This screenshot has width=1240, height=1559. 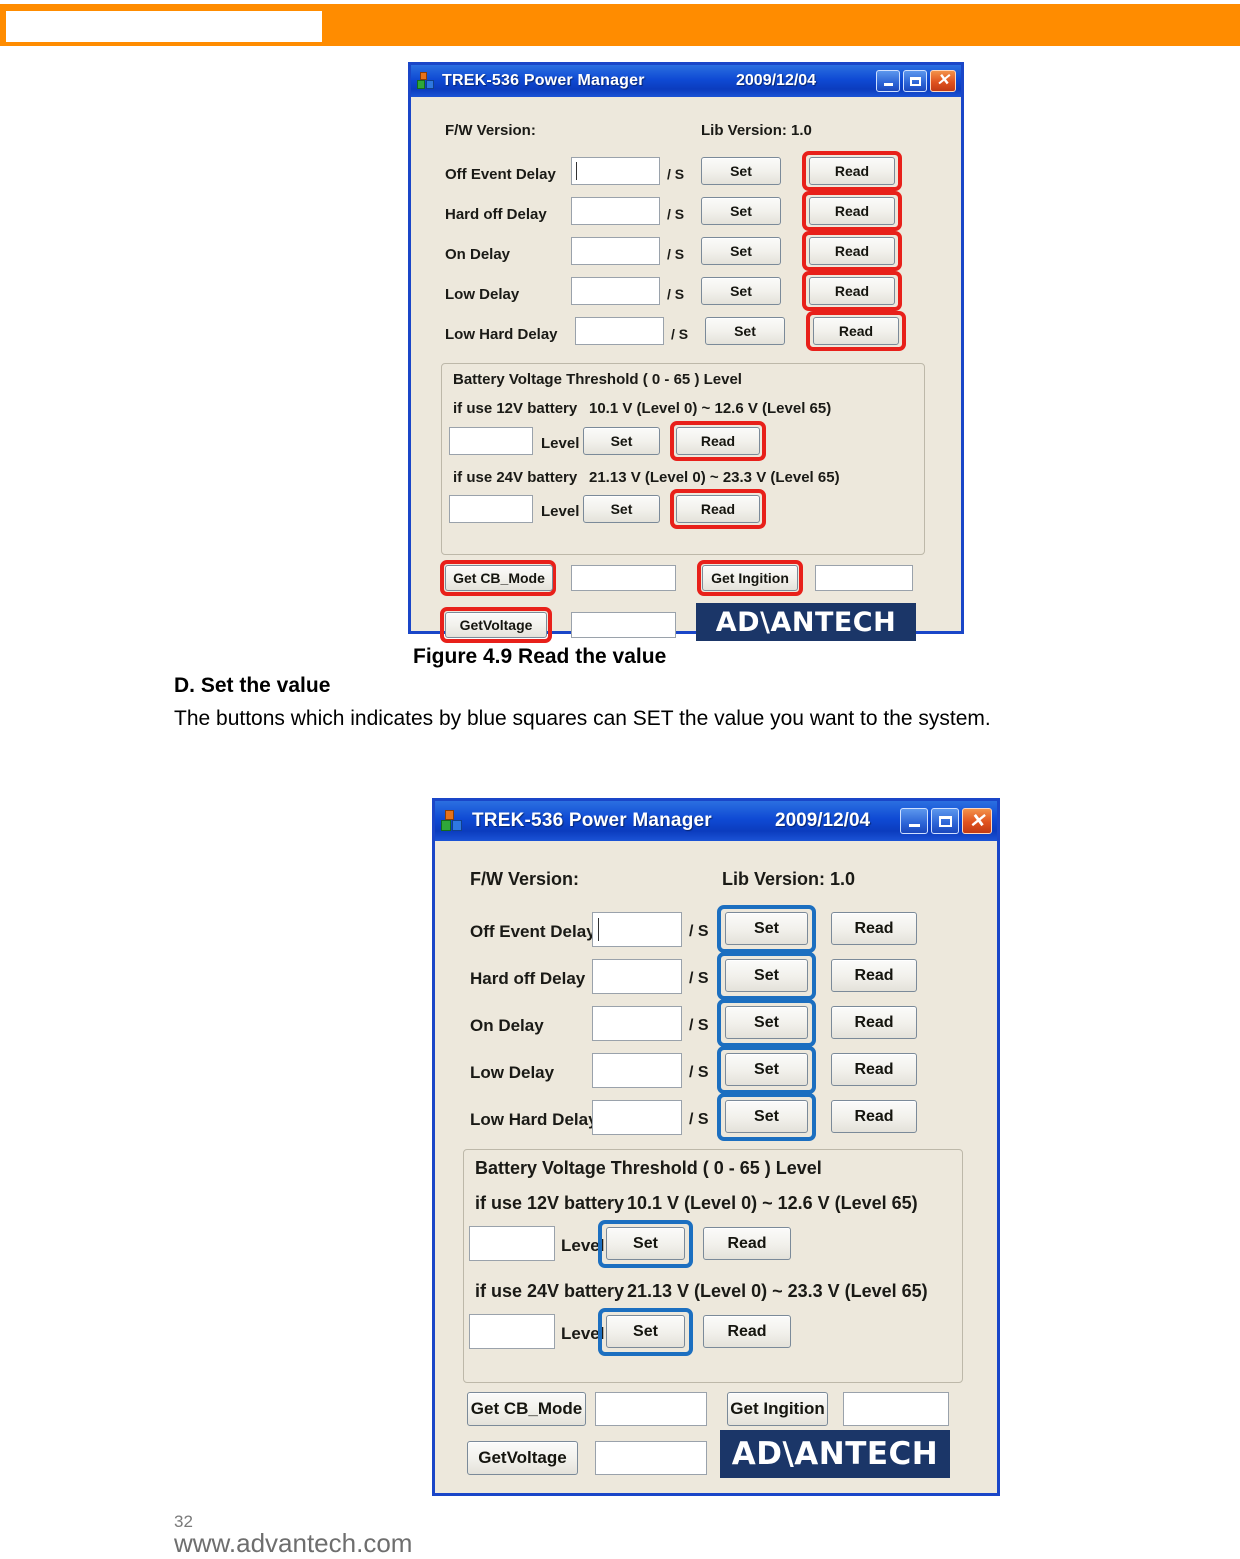 I want to click on battery-12v-level-label: Level, so click(x=560, y=443).